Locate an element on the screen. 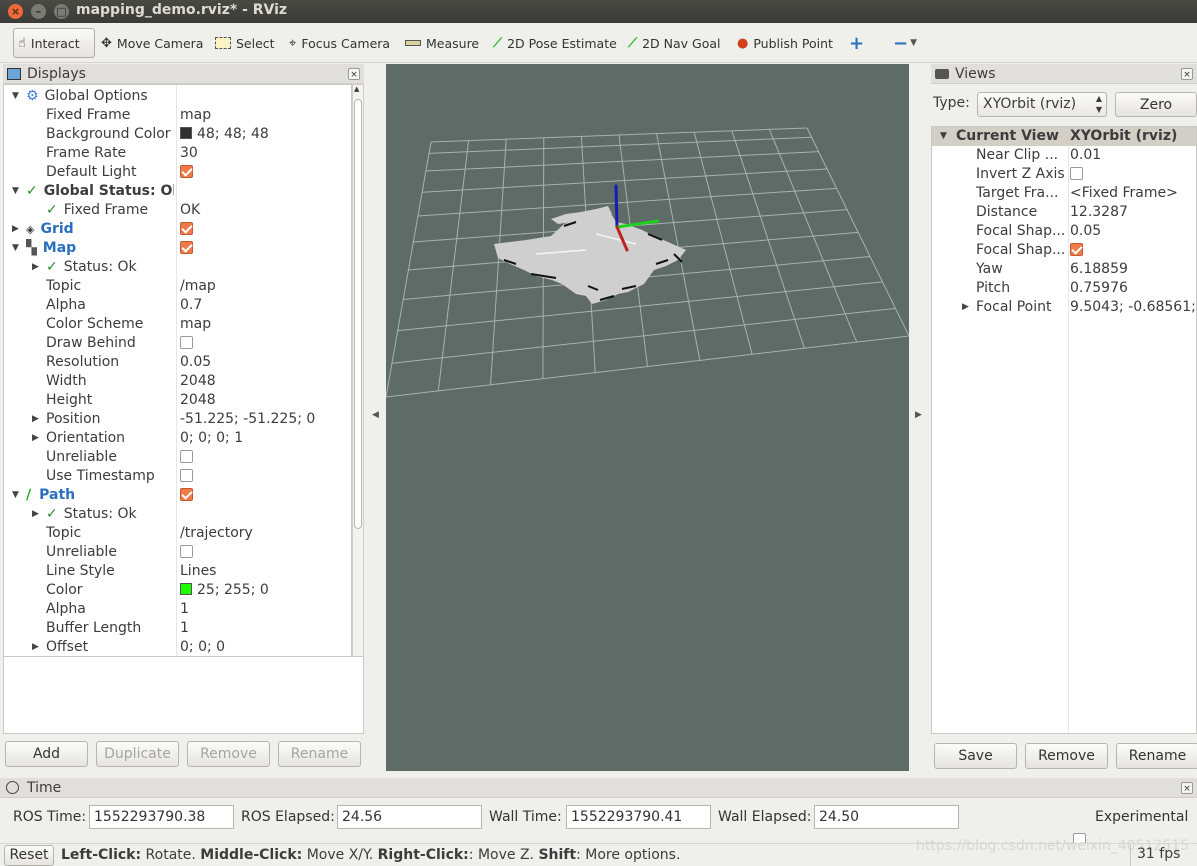 The width and height of the screenshot is (1197, 866). view-property-value: 6.18859 is located at coordinates (1133, 269).